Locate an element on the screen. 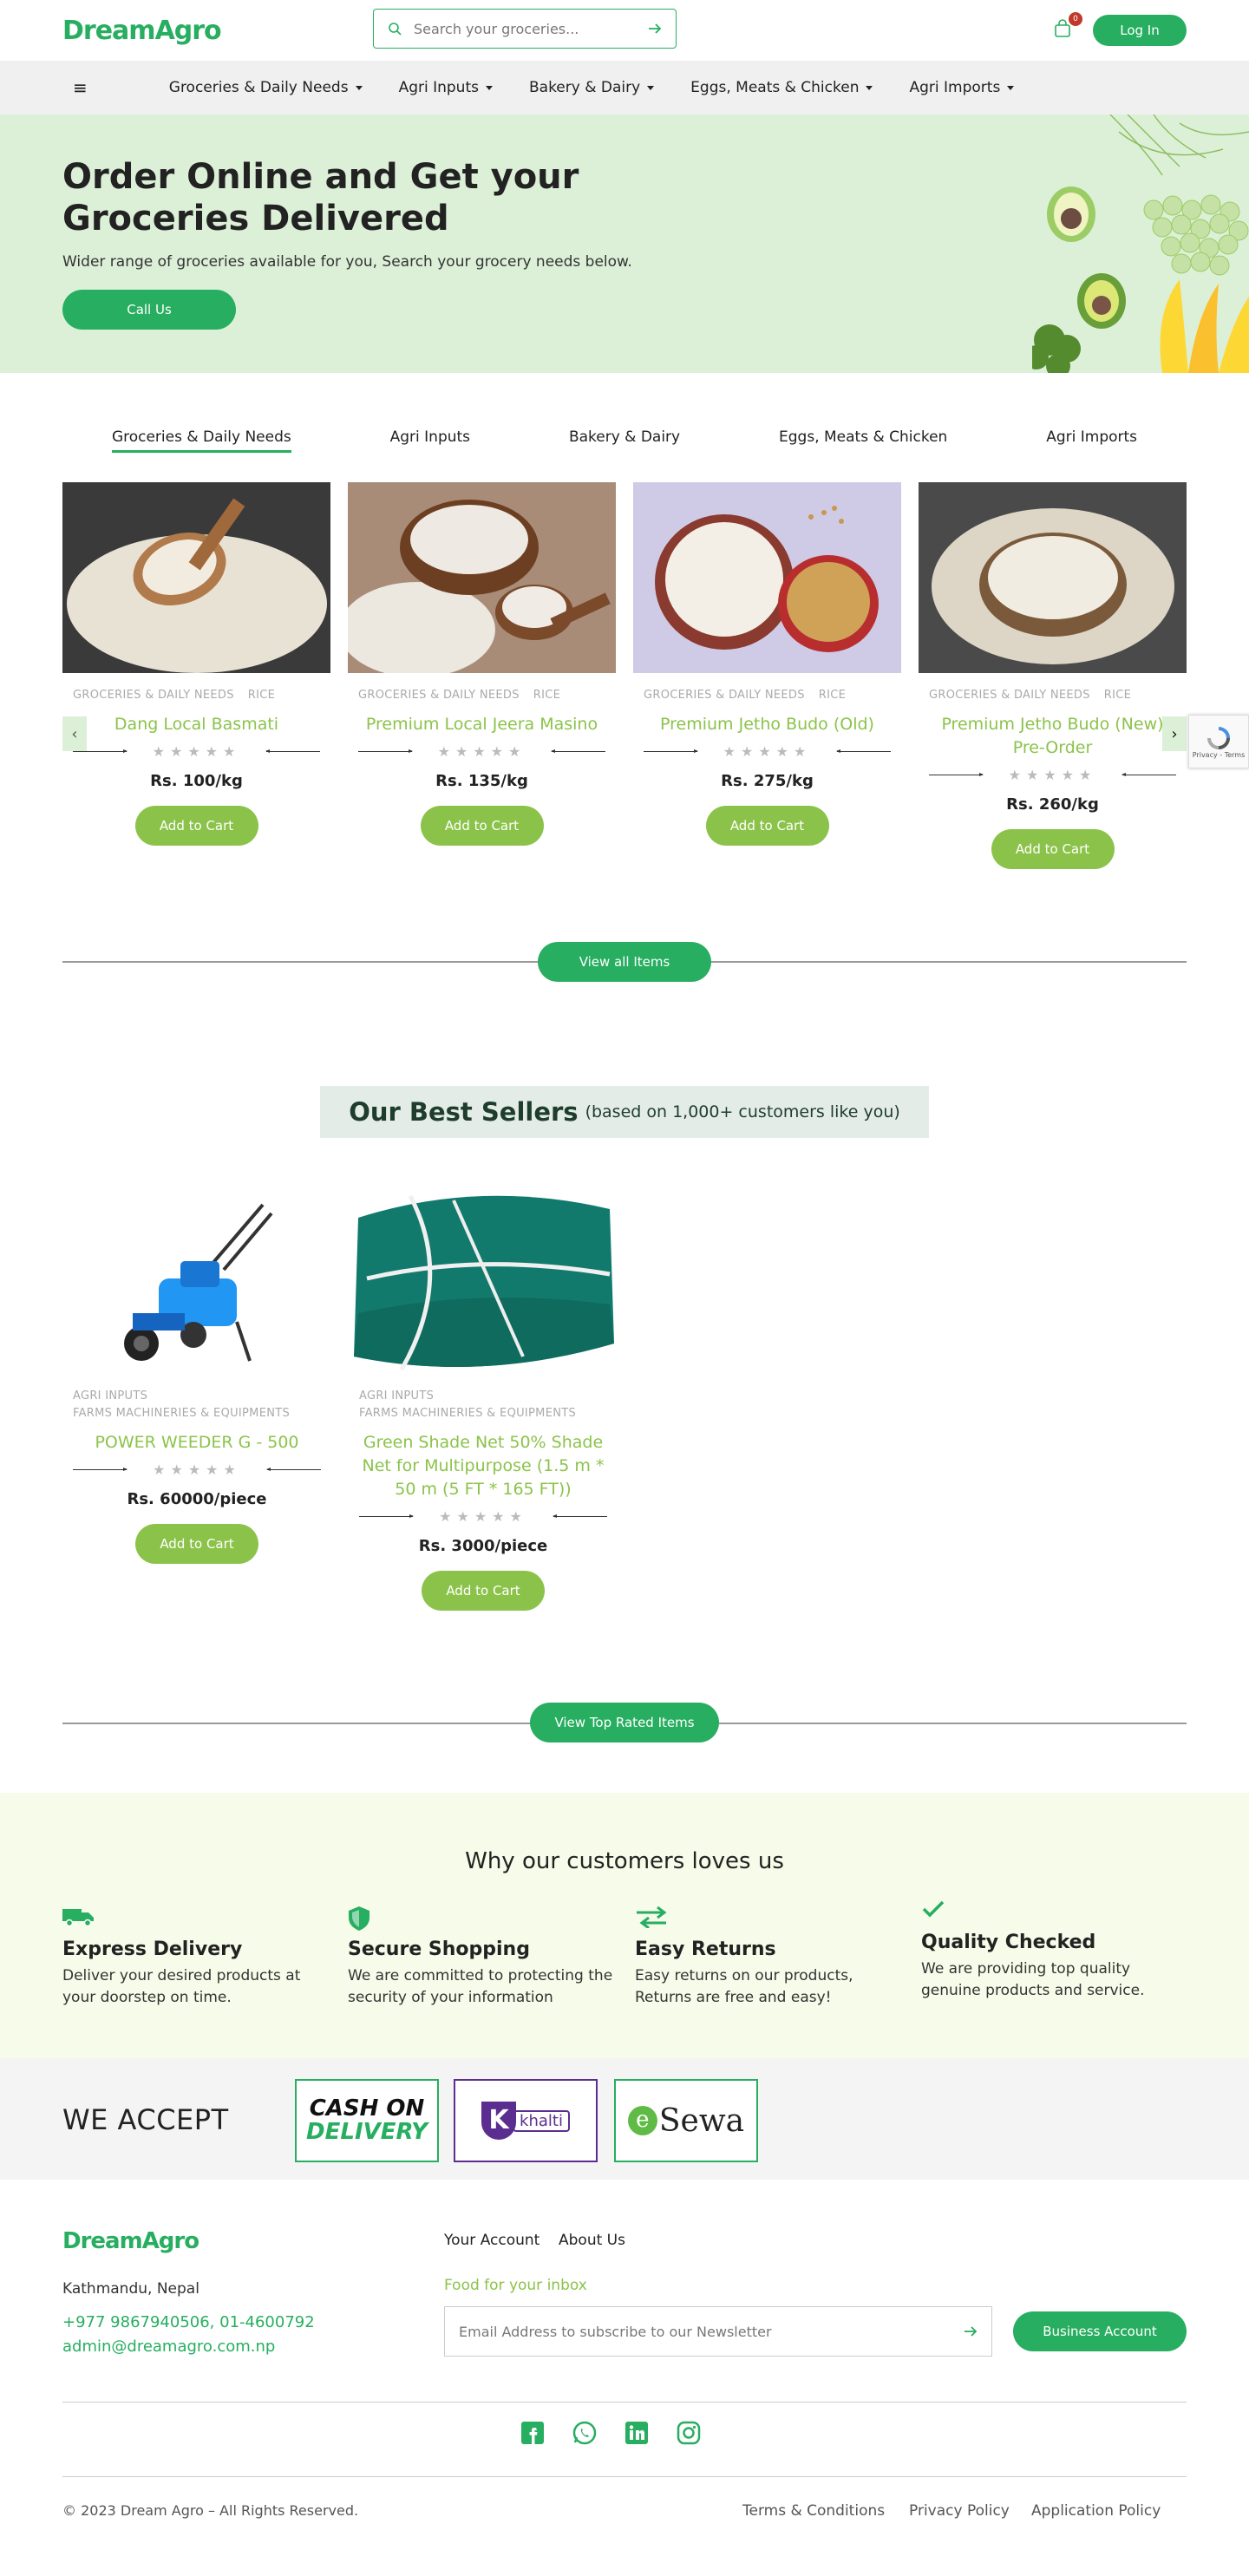  whatsapp-icon is located at coordinates (584, 2433).